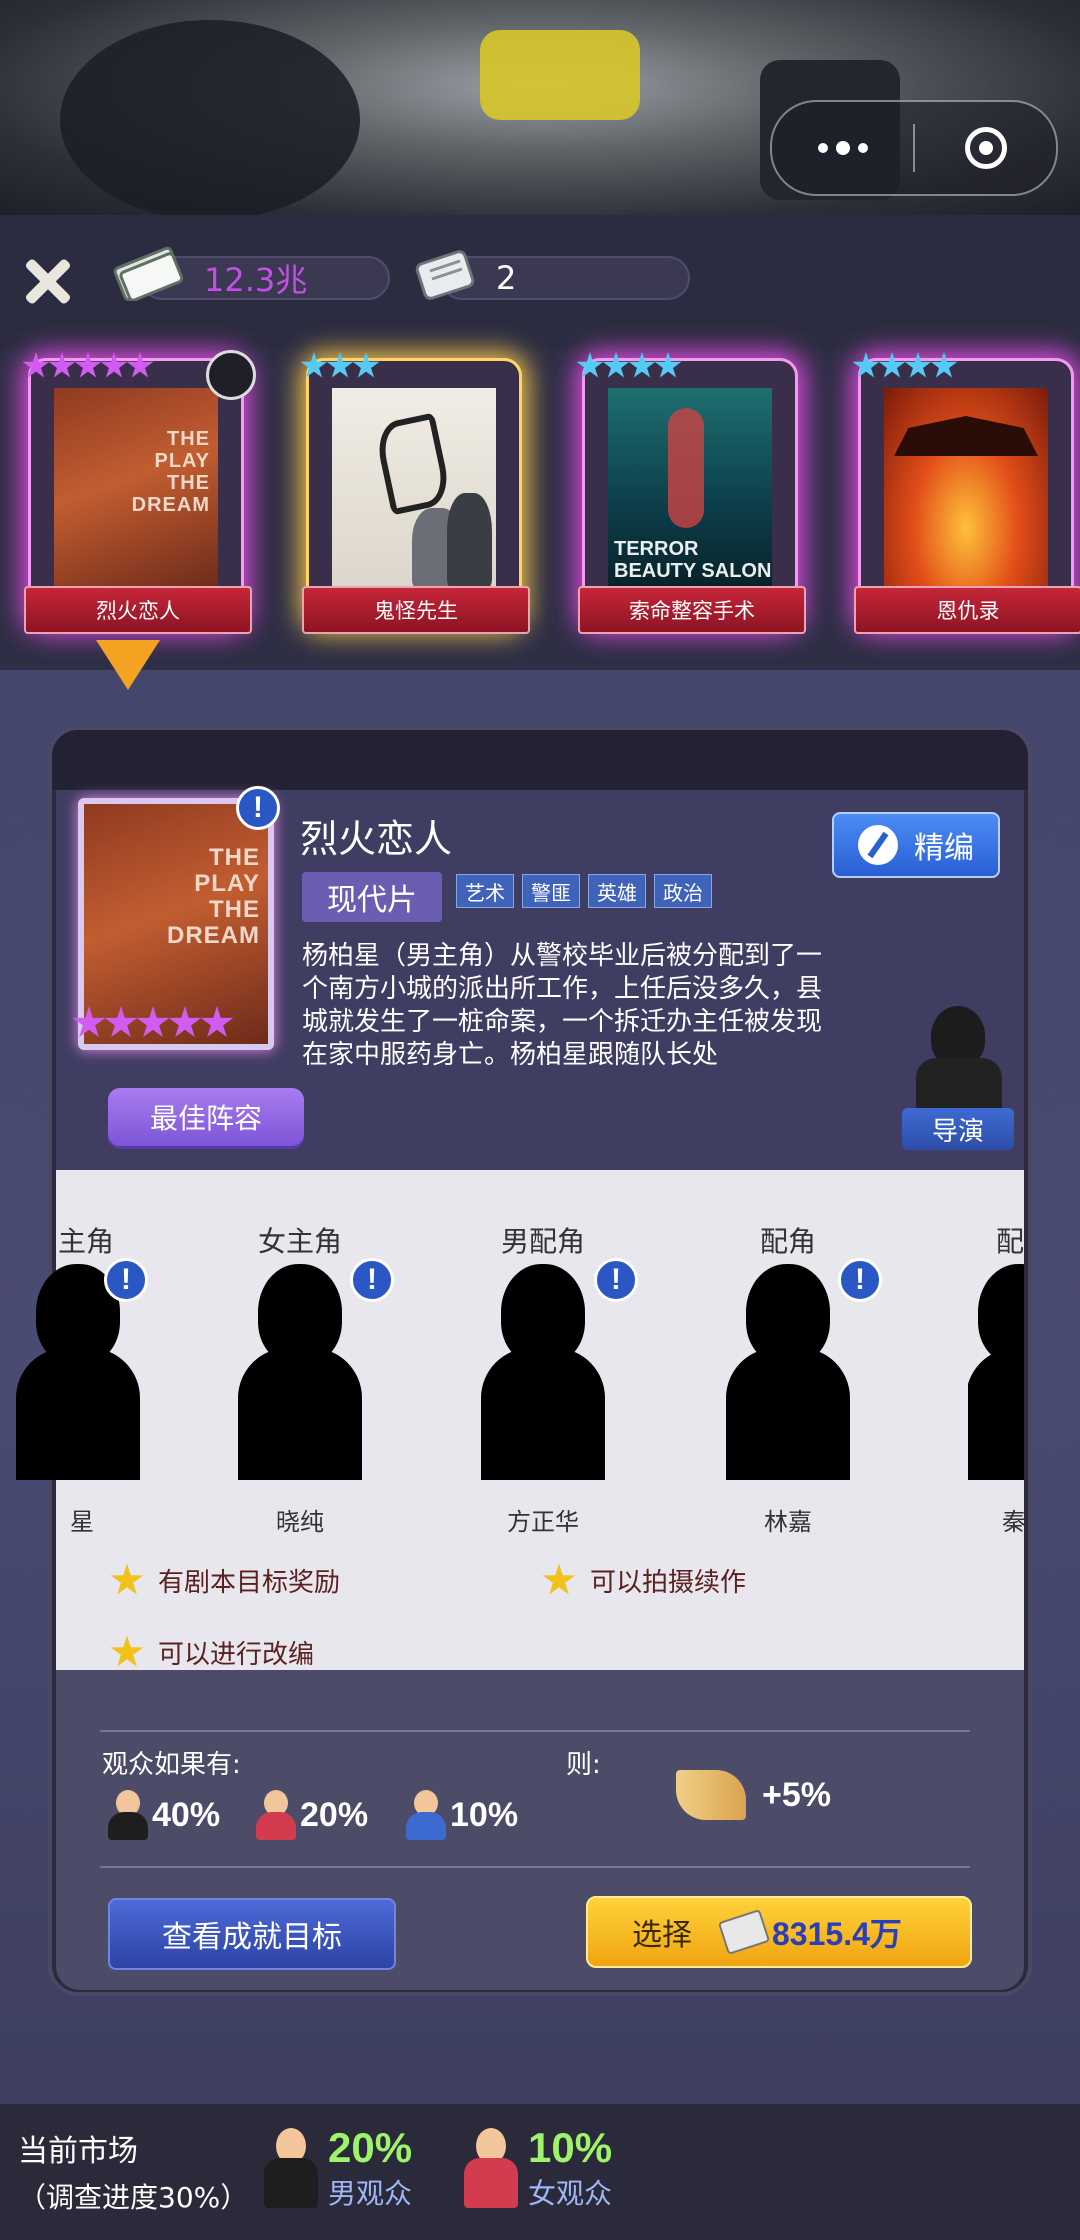  I want to click on tag: 英雄, so click(617, 891).